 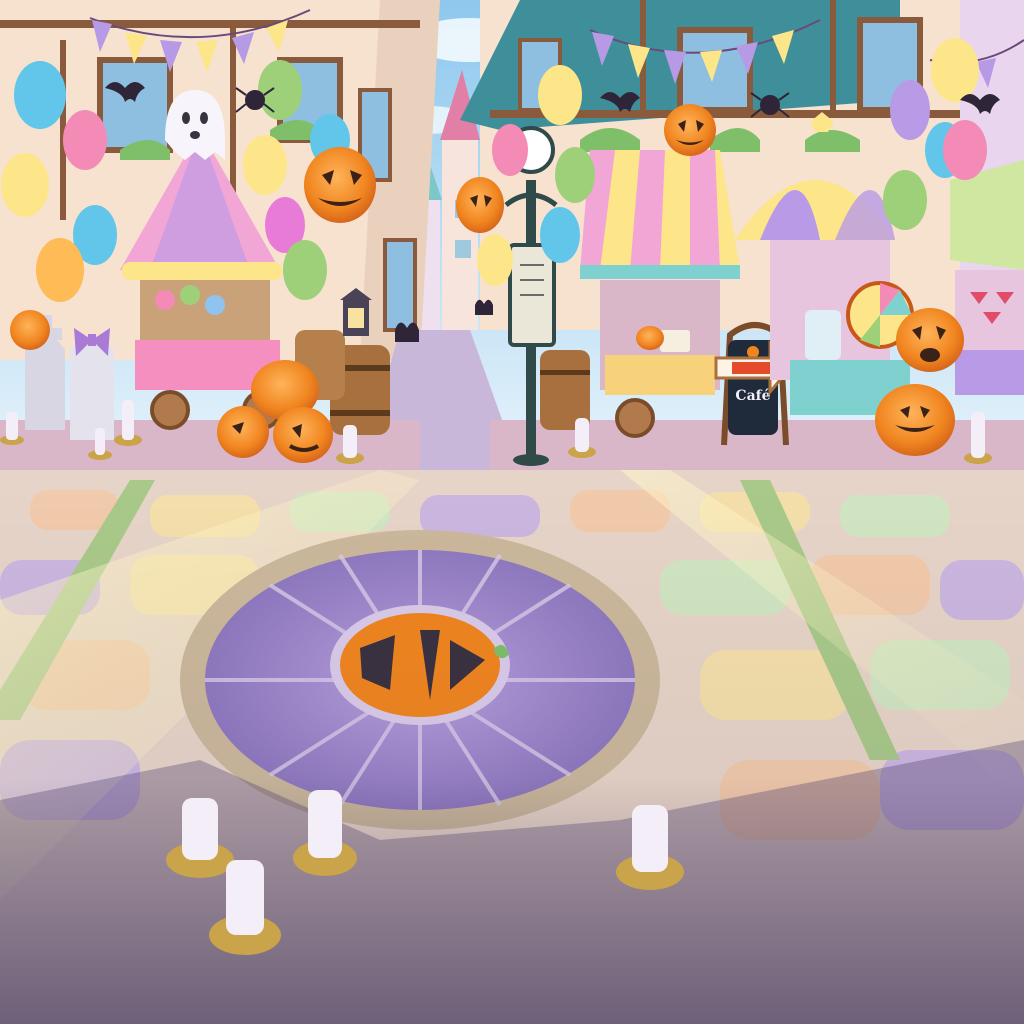 I want to click on cafe-sign-text: Café, so click(x=752, y=396).